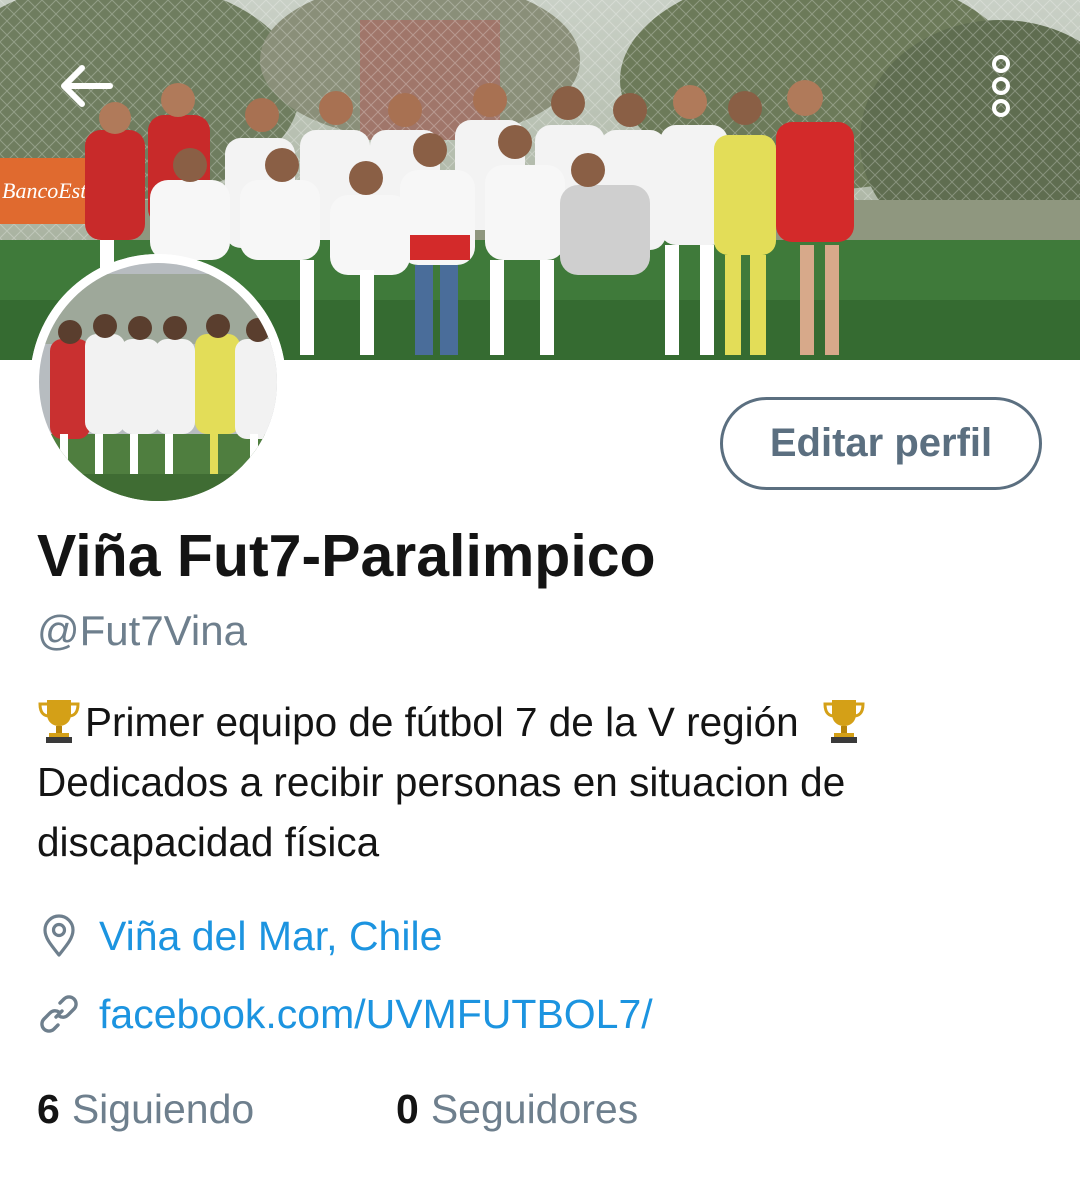 The width and height of the screenshot is (1080, 1194). I want to click on profile-display-name: Viña Fut7-Paralimpico, so click(346, 556).